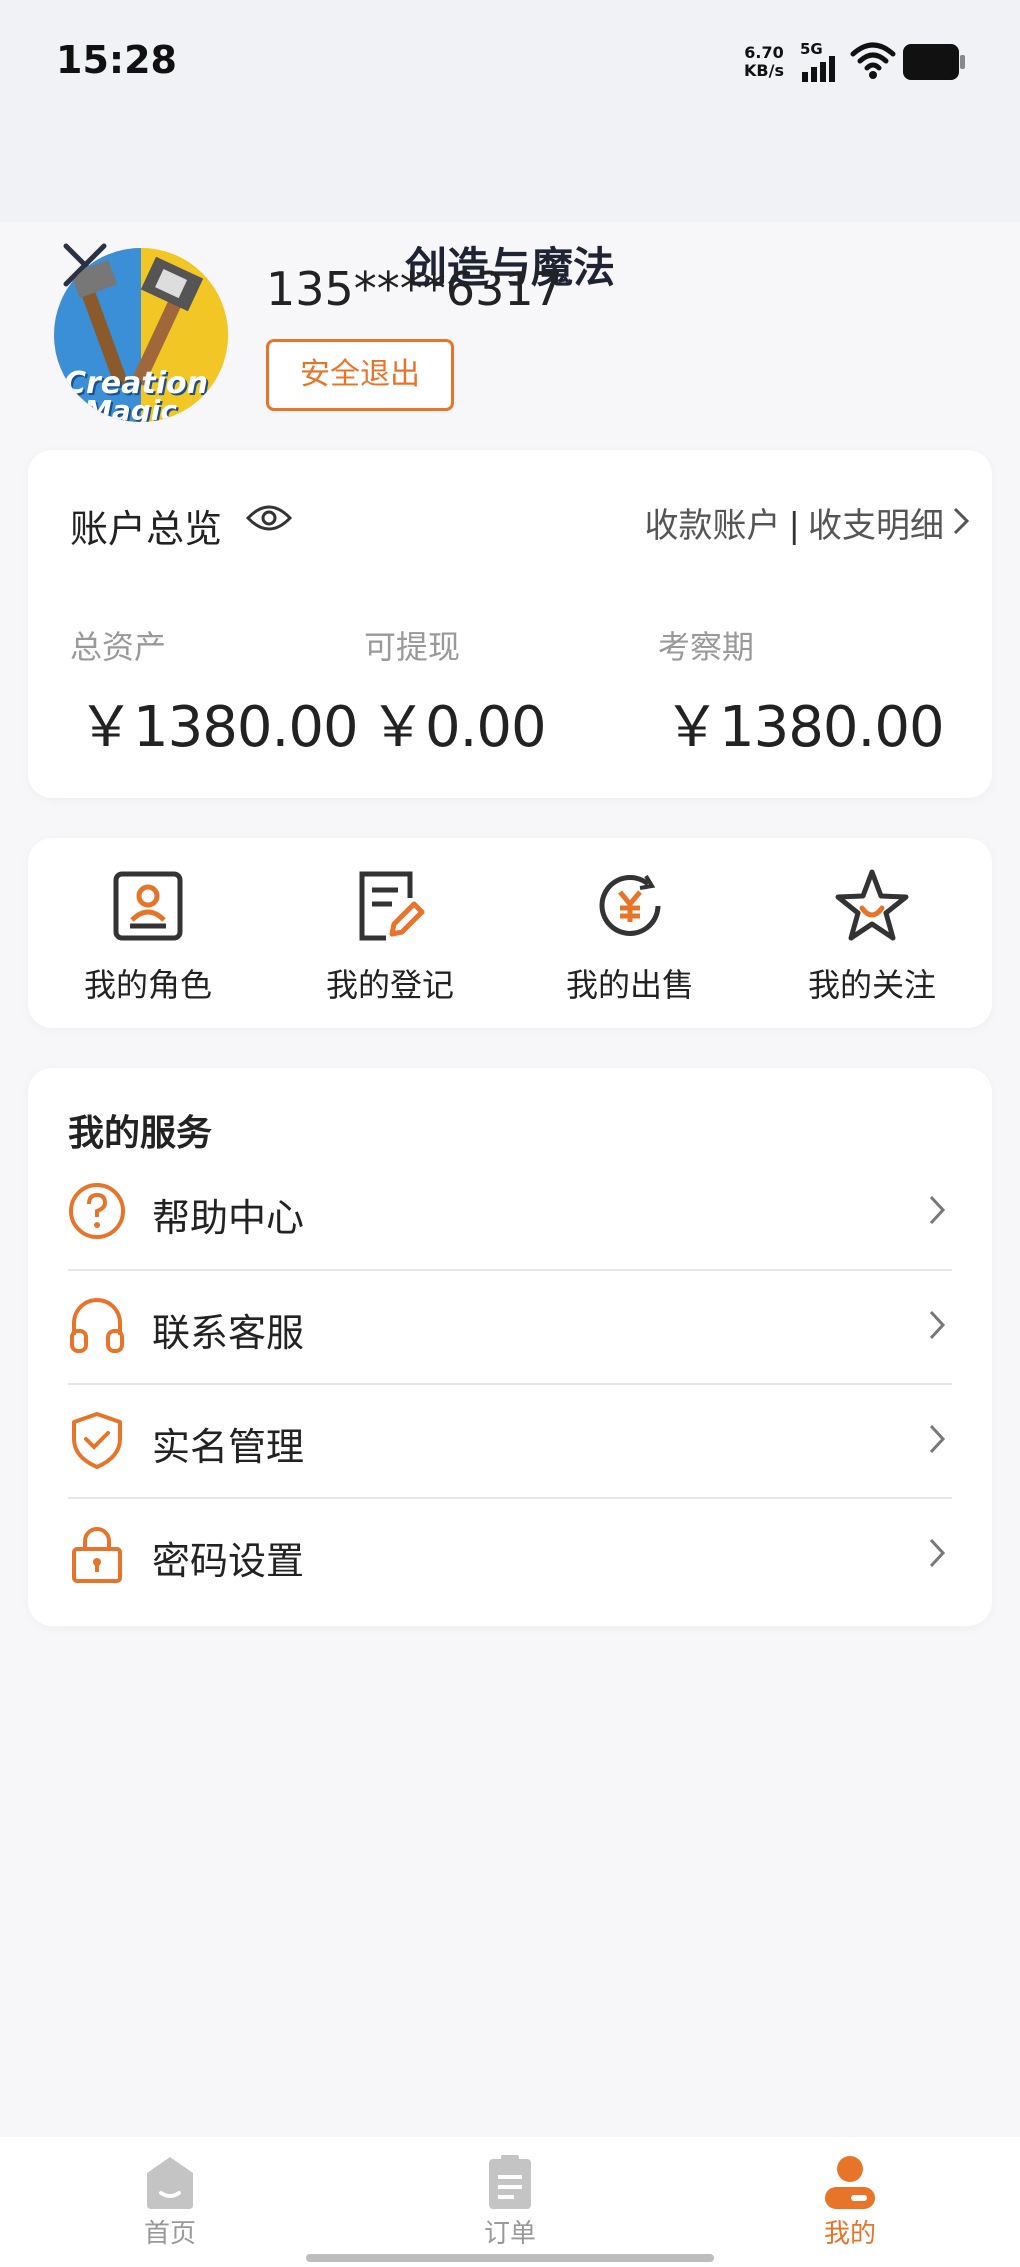 This screenshot has width=1020, height=2267. Describe the element at coordinates (392, 906) in the screenshot. I see `register-icon` at that location.